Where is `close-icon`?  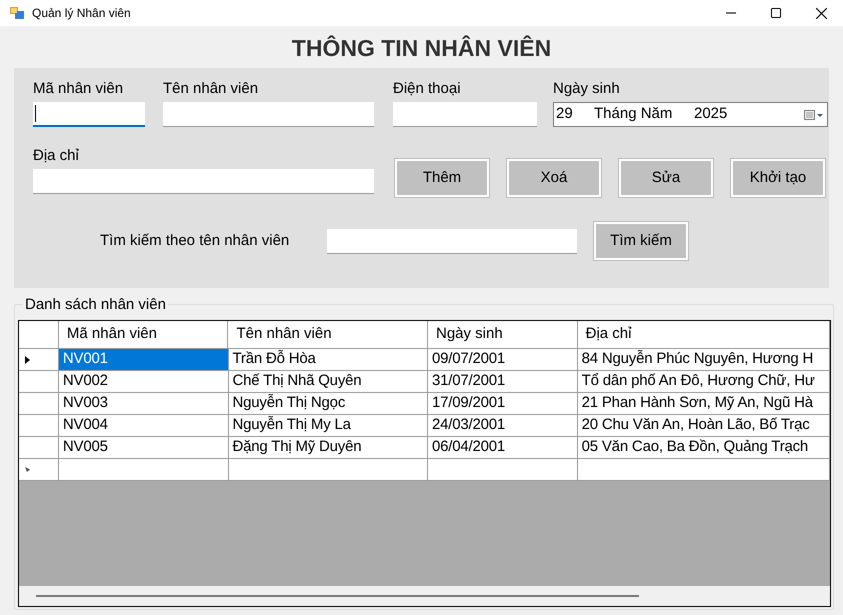
close-icon is located at coordinates (821, 13).